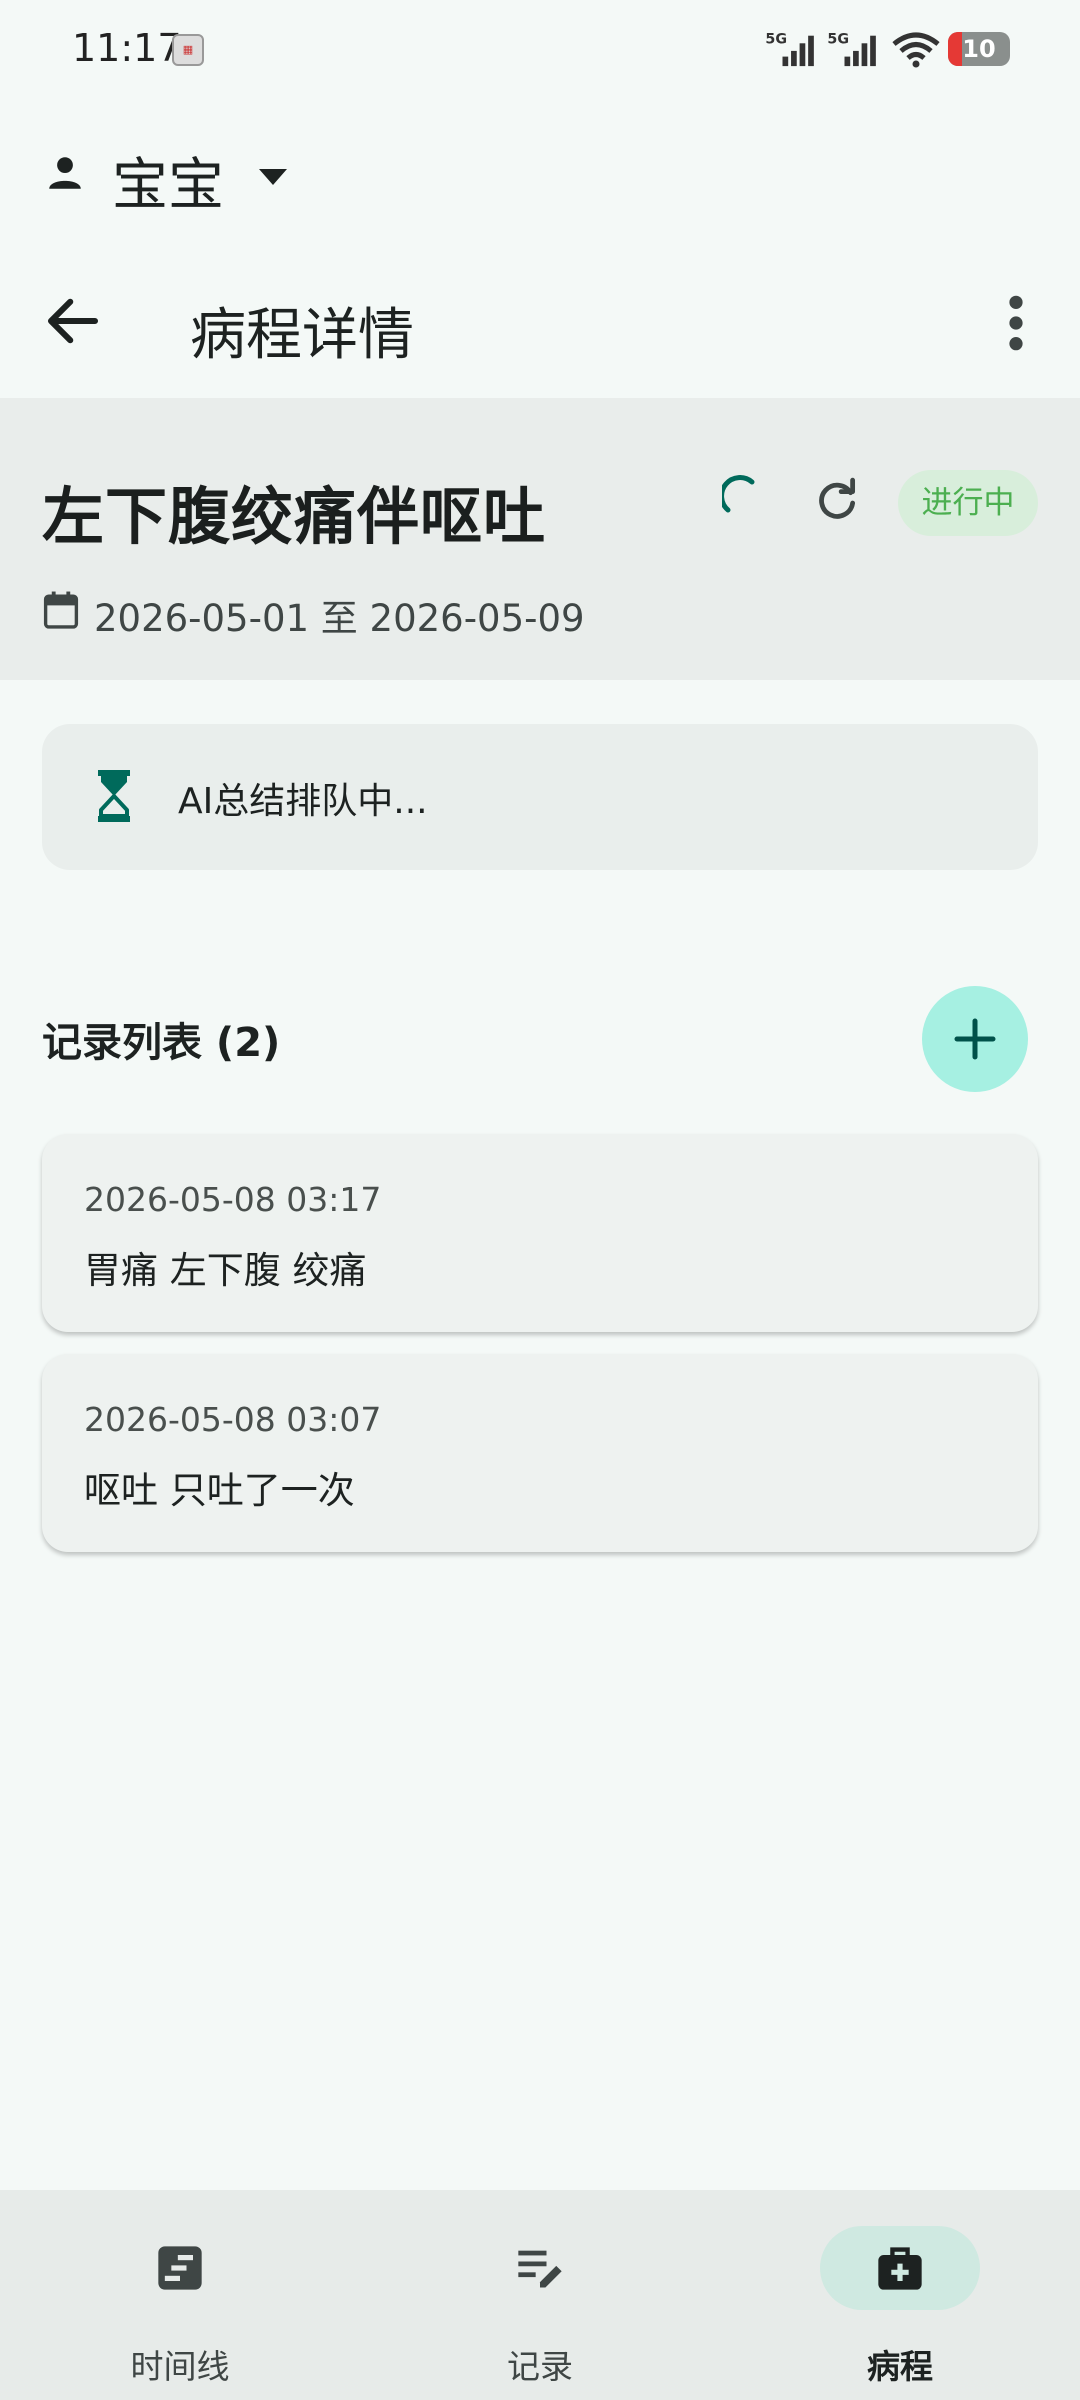 The width and height of the screenshot is (1080, 2400). Describe the element at coordinates (294, 516) in the screenshot. I see `episode-title: 左下腹绞痛伴呕吐` at that location.